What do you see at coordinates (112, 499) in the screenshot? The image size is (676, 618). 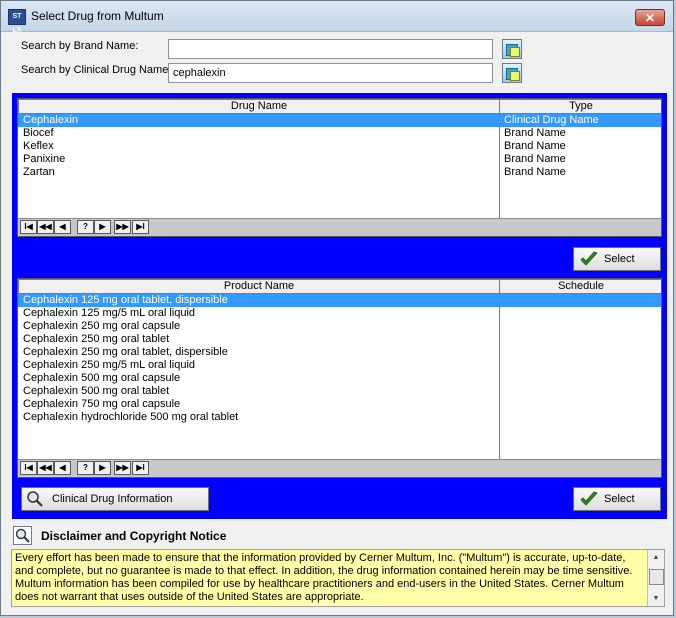 I see `clinical-info-label: Clinical Drug Information` at bounding box center [112, 499].